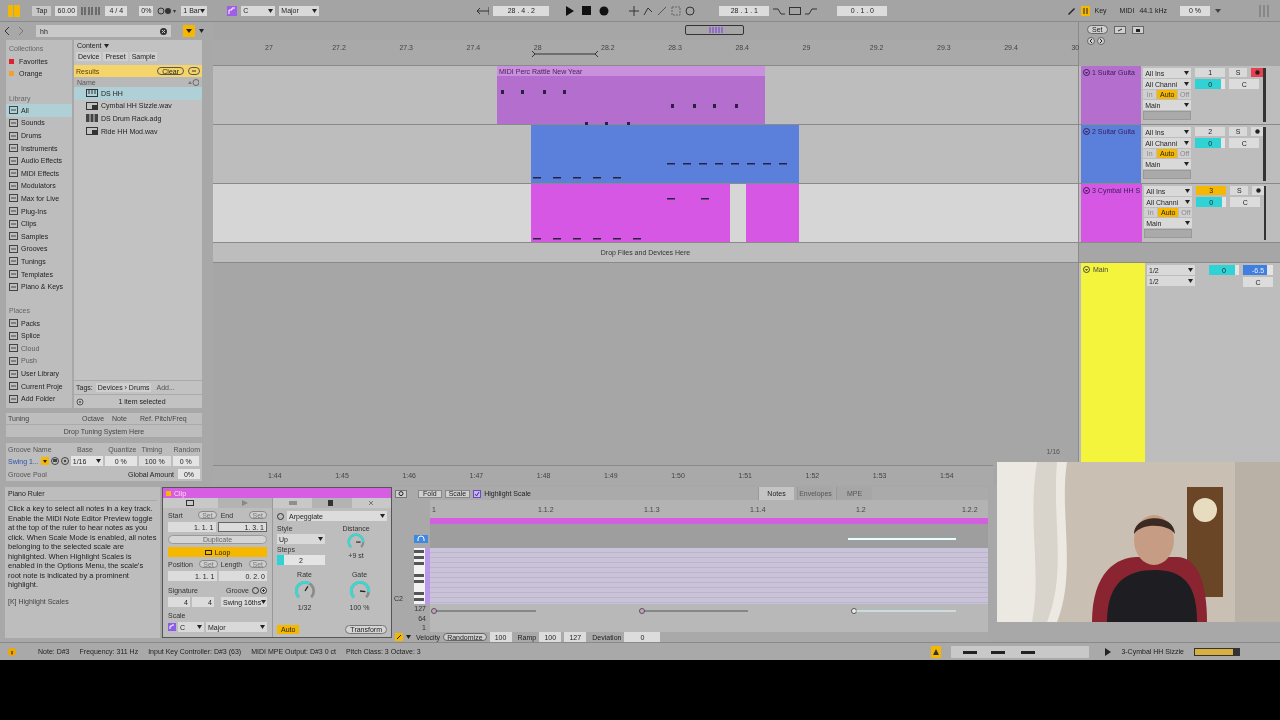  I want to click on lock-icon, so click(1137, 29).